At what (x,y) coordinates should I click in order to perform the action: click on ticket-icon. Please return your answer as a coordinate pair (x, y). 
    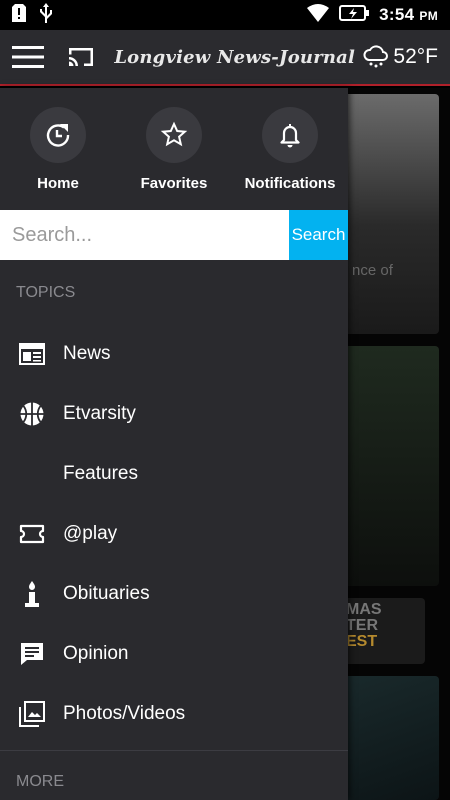
    Looking at the image, I should click on (31, 534).